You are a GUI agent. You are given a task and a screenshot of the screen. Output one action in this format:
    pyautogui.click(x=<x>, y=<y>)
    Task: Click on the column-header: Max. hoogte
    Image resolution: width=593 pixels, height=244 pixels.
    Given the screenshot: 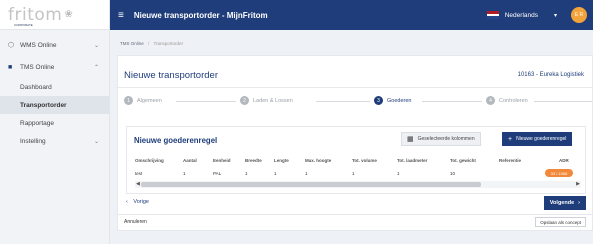 What is the action you would take?
    pyautogui.click(x=318, y=160)
    